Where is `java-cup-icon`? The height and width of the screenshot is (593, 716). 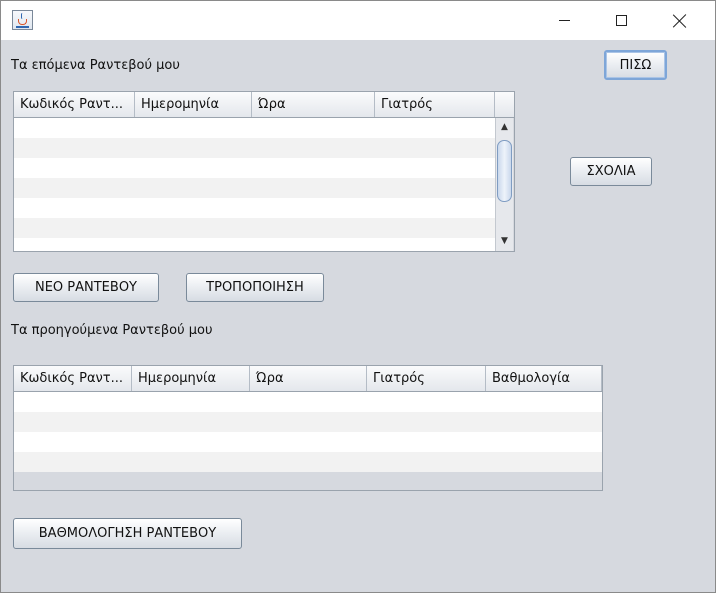
java-cup-icon is located at coordinates (22, 20).